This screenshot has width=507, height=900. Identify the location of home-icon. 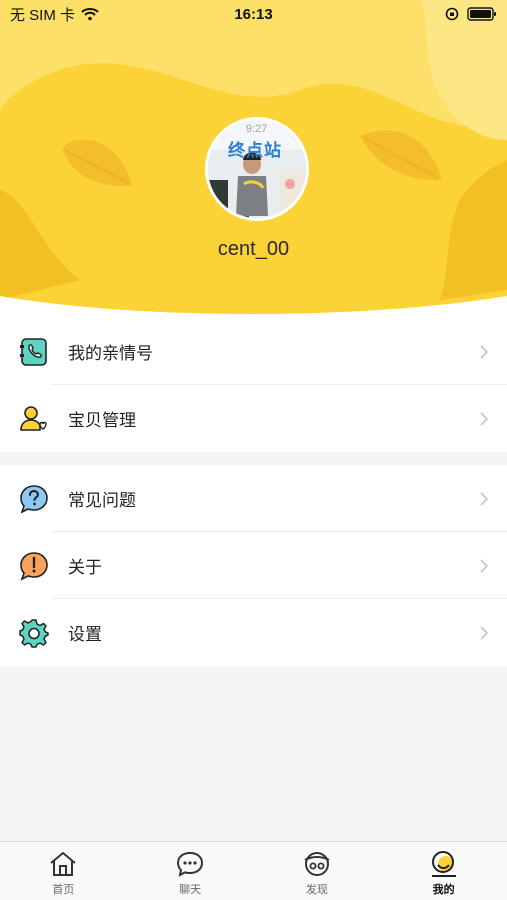
(63, 864).